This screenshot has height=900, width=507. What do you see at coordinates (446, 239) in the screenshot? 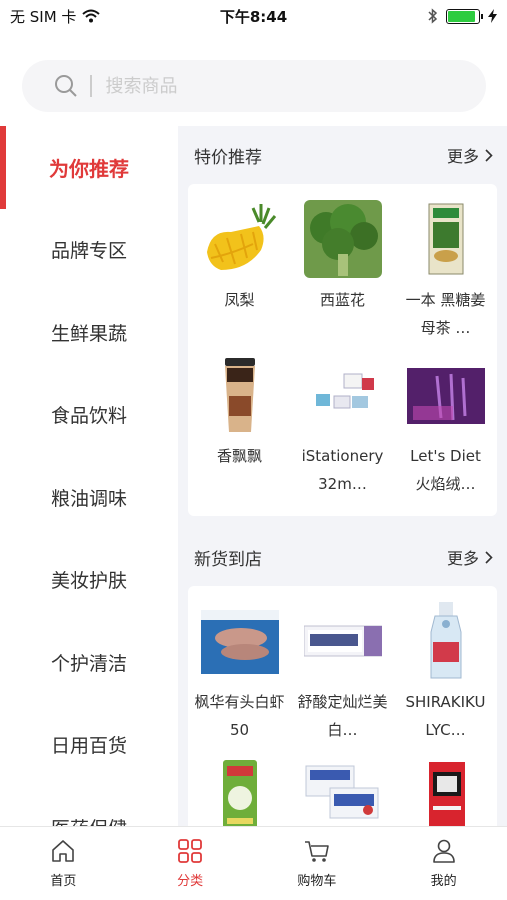
I see `ginger-tea-image` at bounding box center [446, 239].